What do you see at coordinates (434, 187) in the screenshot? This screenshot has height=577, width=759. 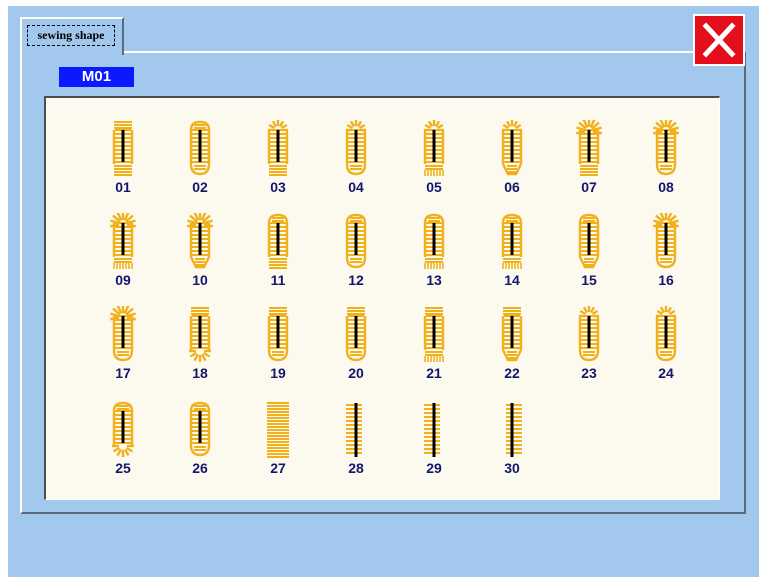 I see `shape-number: 05` at bounding box center [434, 187].